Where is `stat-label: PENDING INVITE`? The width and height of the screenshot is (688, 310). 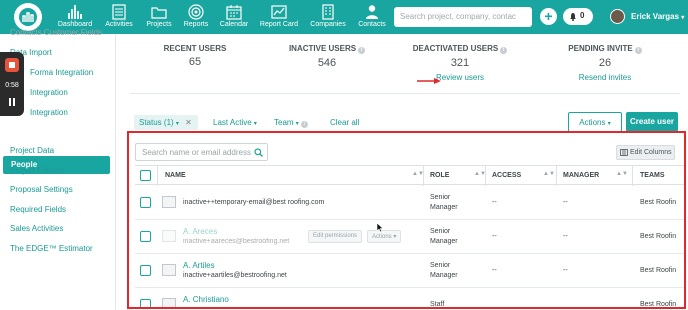
stat-label: PENDING INVITE is located at coordinates (600, 48).